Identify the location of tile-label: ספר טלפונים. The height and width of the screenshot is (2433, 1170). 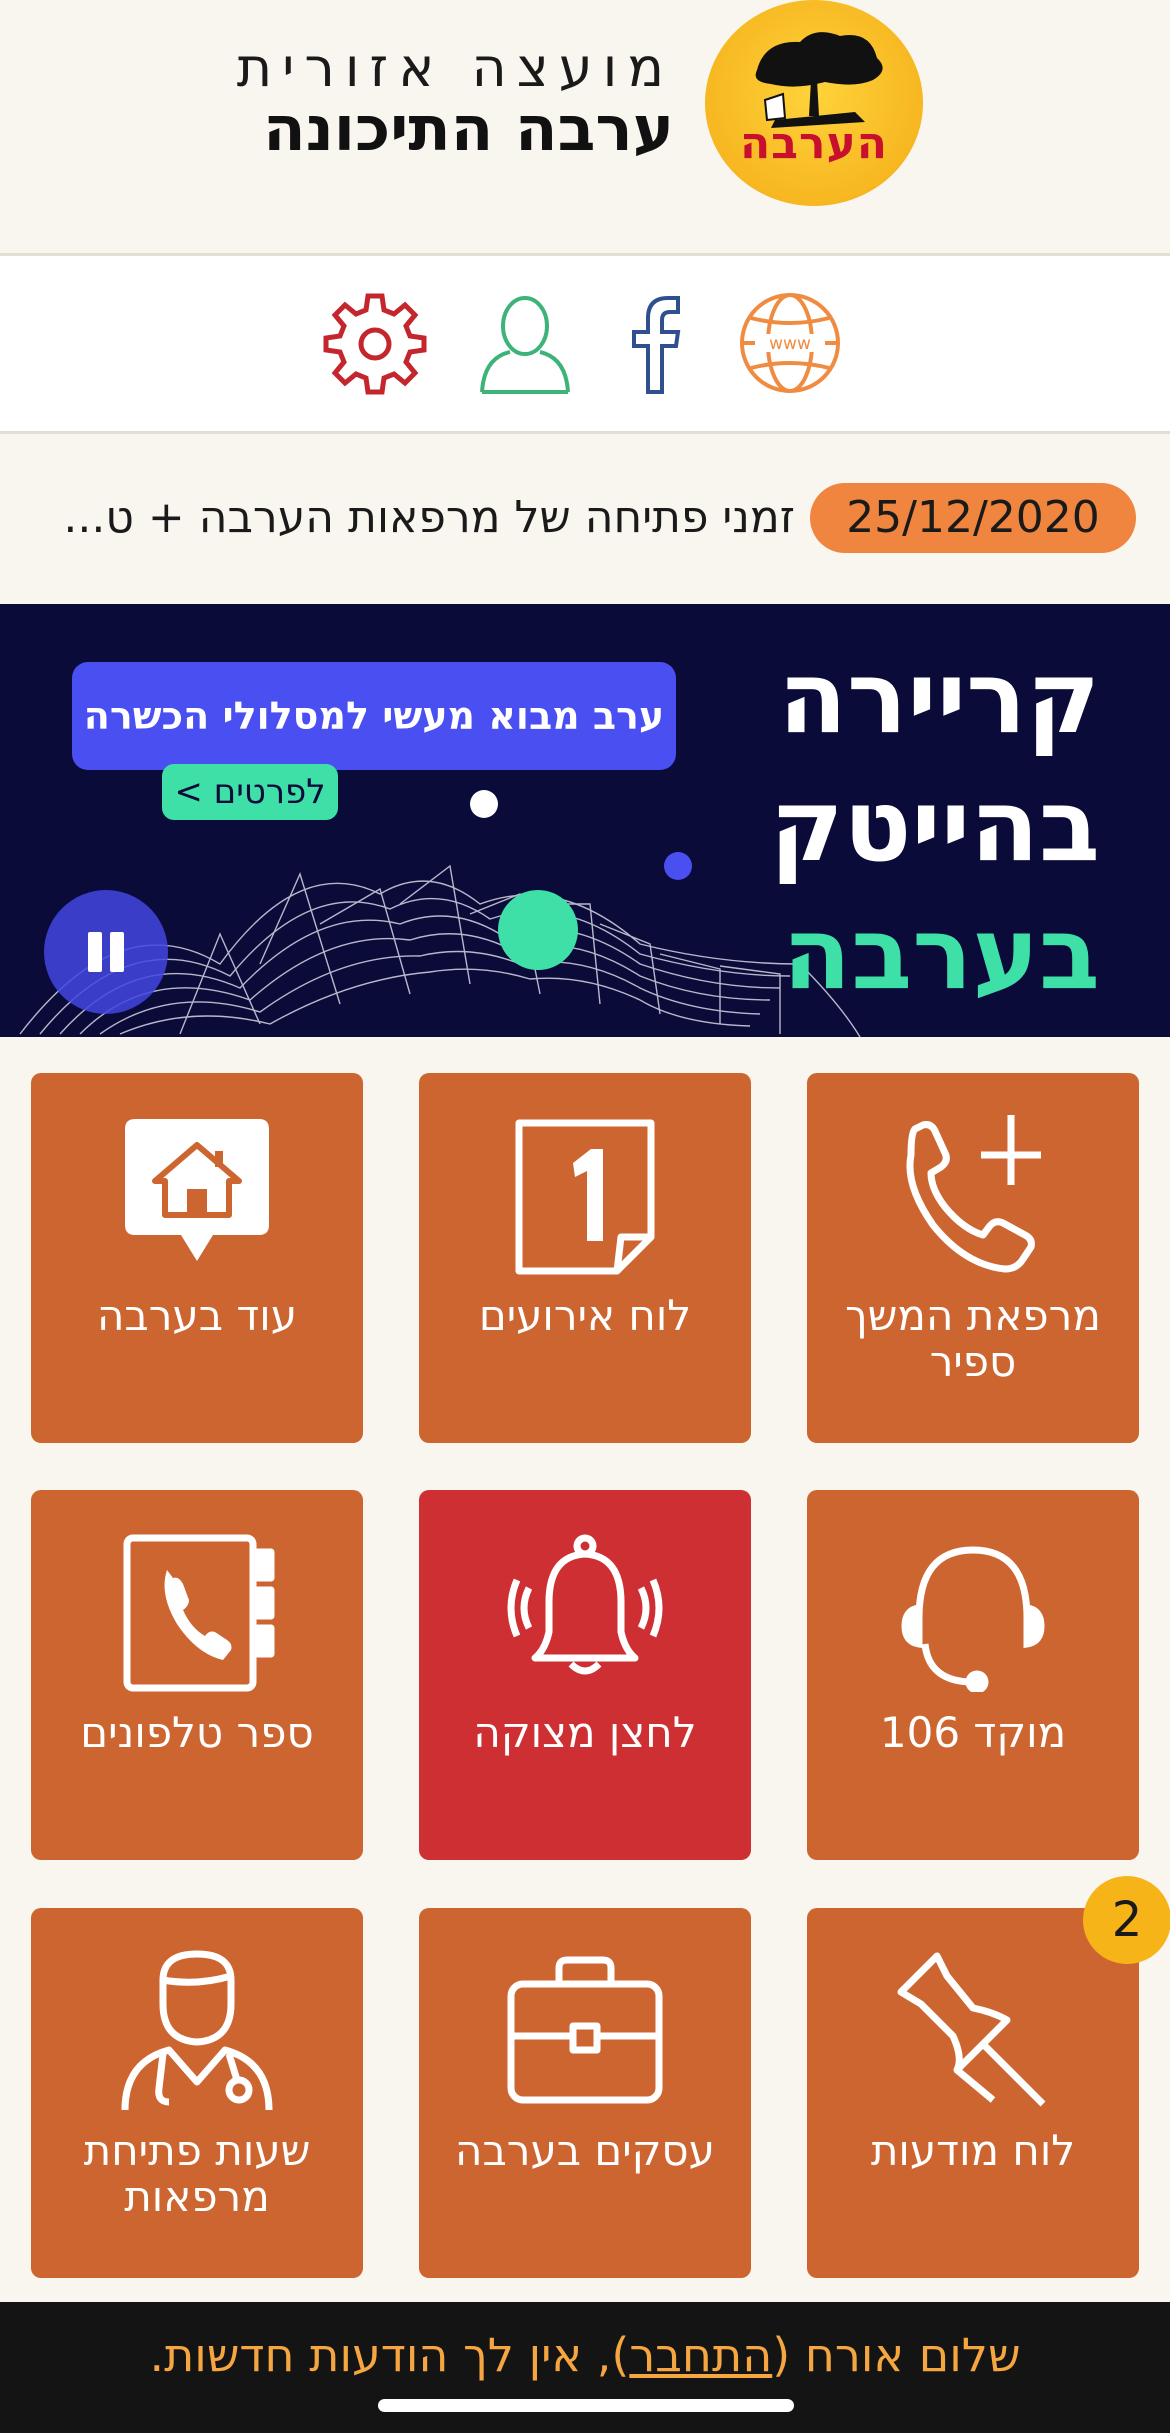
(197, 1732).